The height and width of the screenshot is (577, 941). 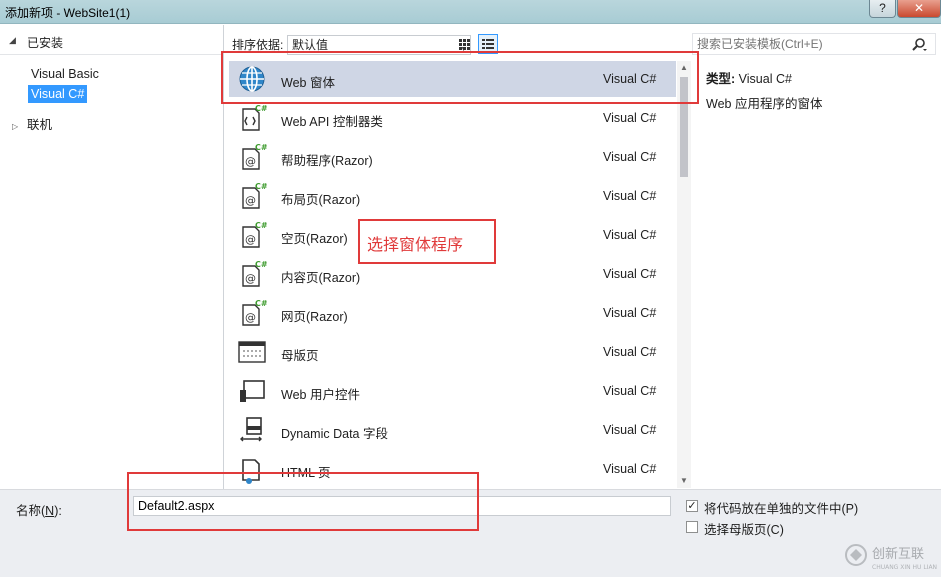 What do you see at coordinates (321, 200) in the screenshot?
I see `template-name: 布局页(Razor)` at bounding box center [321, 200].